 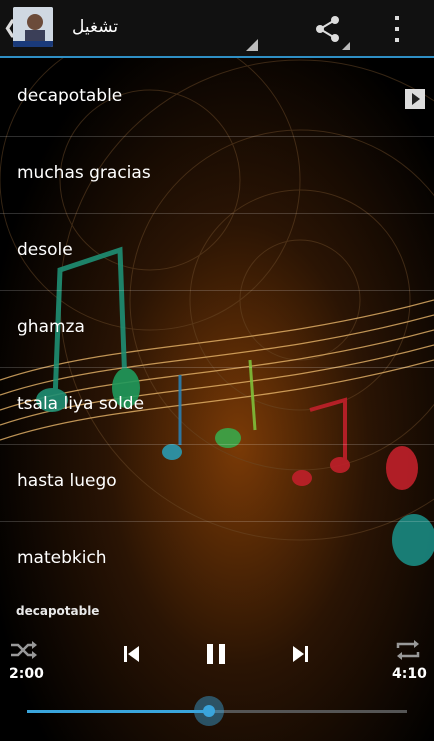 I want to click on track-title: tsala liya solde, so click(x=81, y=404).